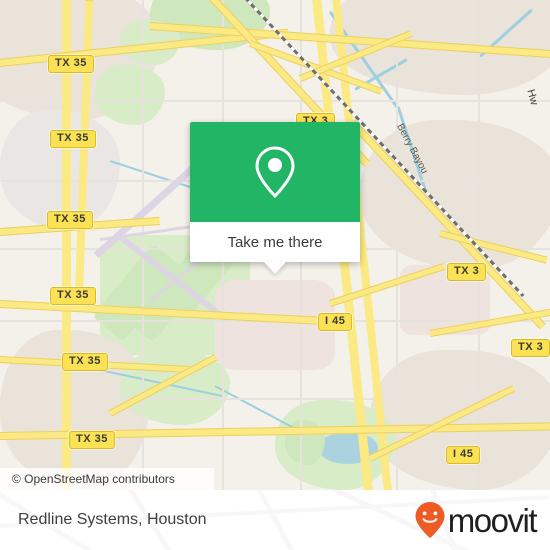  I want to click on moovit-logo: moovit, so click(476, 520).